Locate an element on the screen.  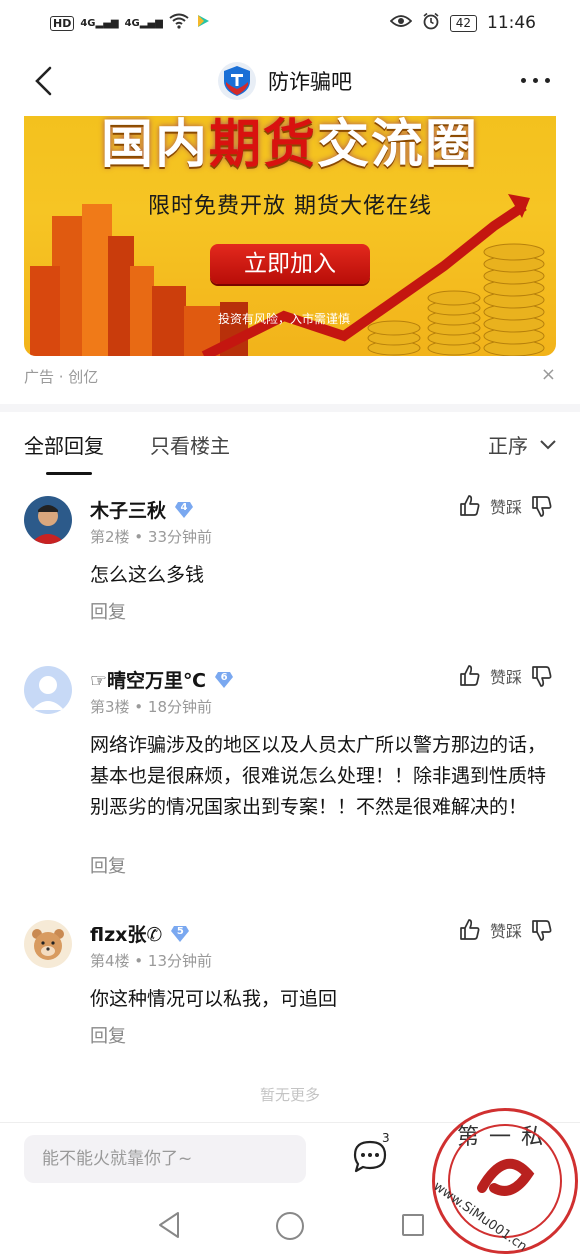
reply-author: 木子三秋 4 is located at coordinates (142, 509).